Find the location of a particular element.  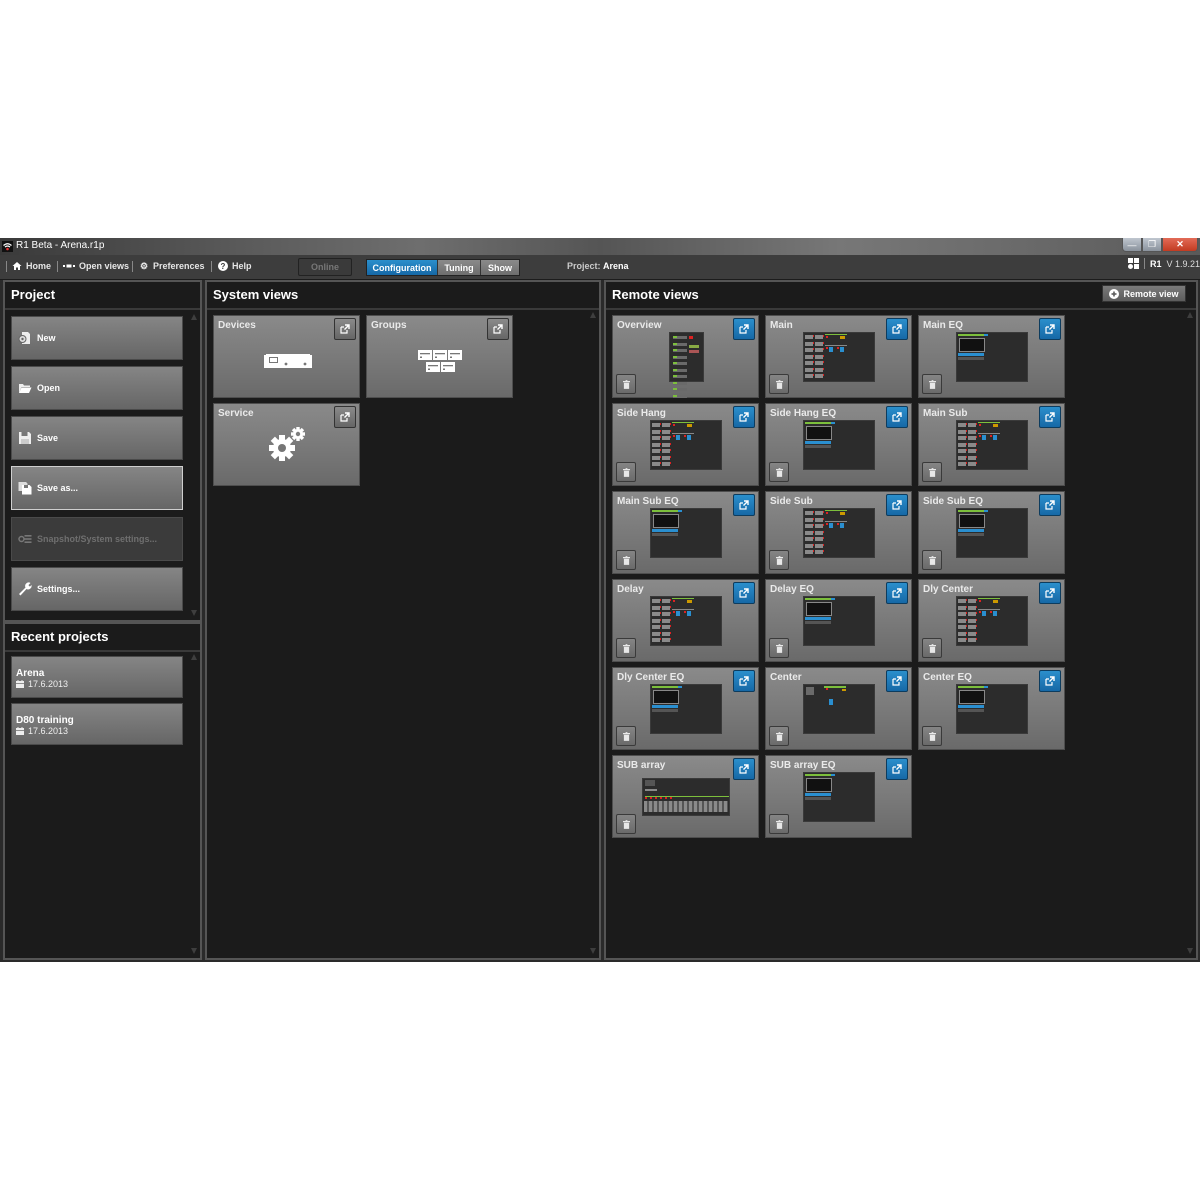

recent-project-item: D80 training 17.6.2013 is located at coordinates (97, 724).